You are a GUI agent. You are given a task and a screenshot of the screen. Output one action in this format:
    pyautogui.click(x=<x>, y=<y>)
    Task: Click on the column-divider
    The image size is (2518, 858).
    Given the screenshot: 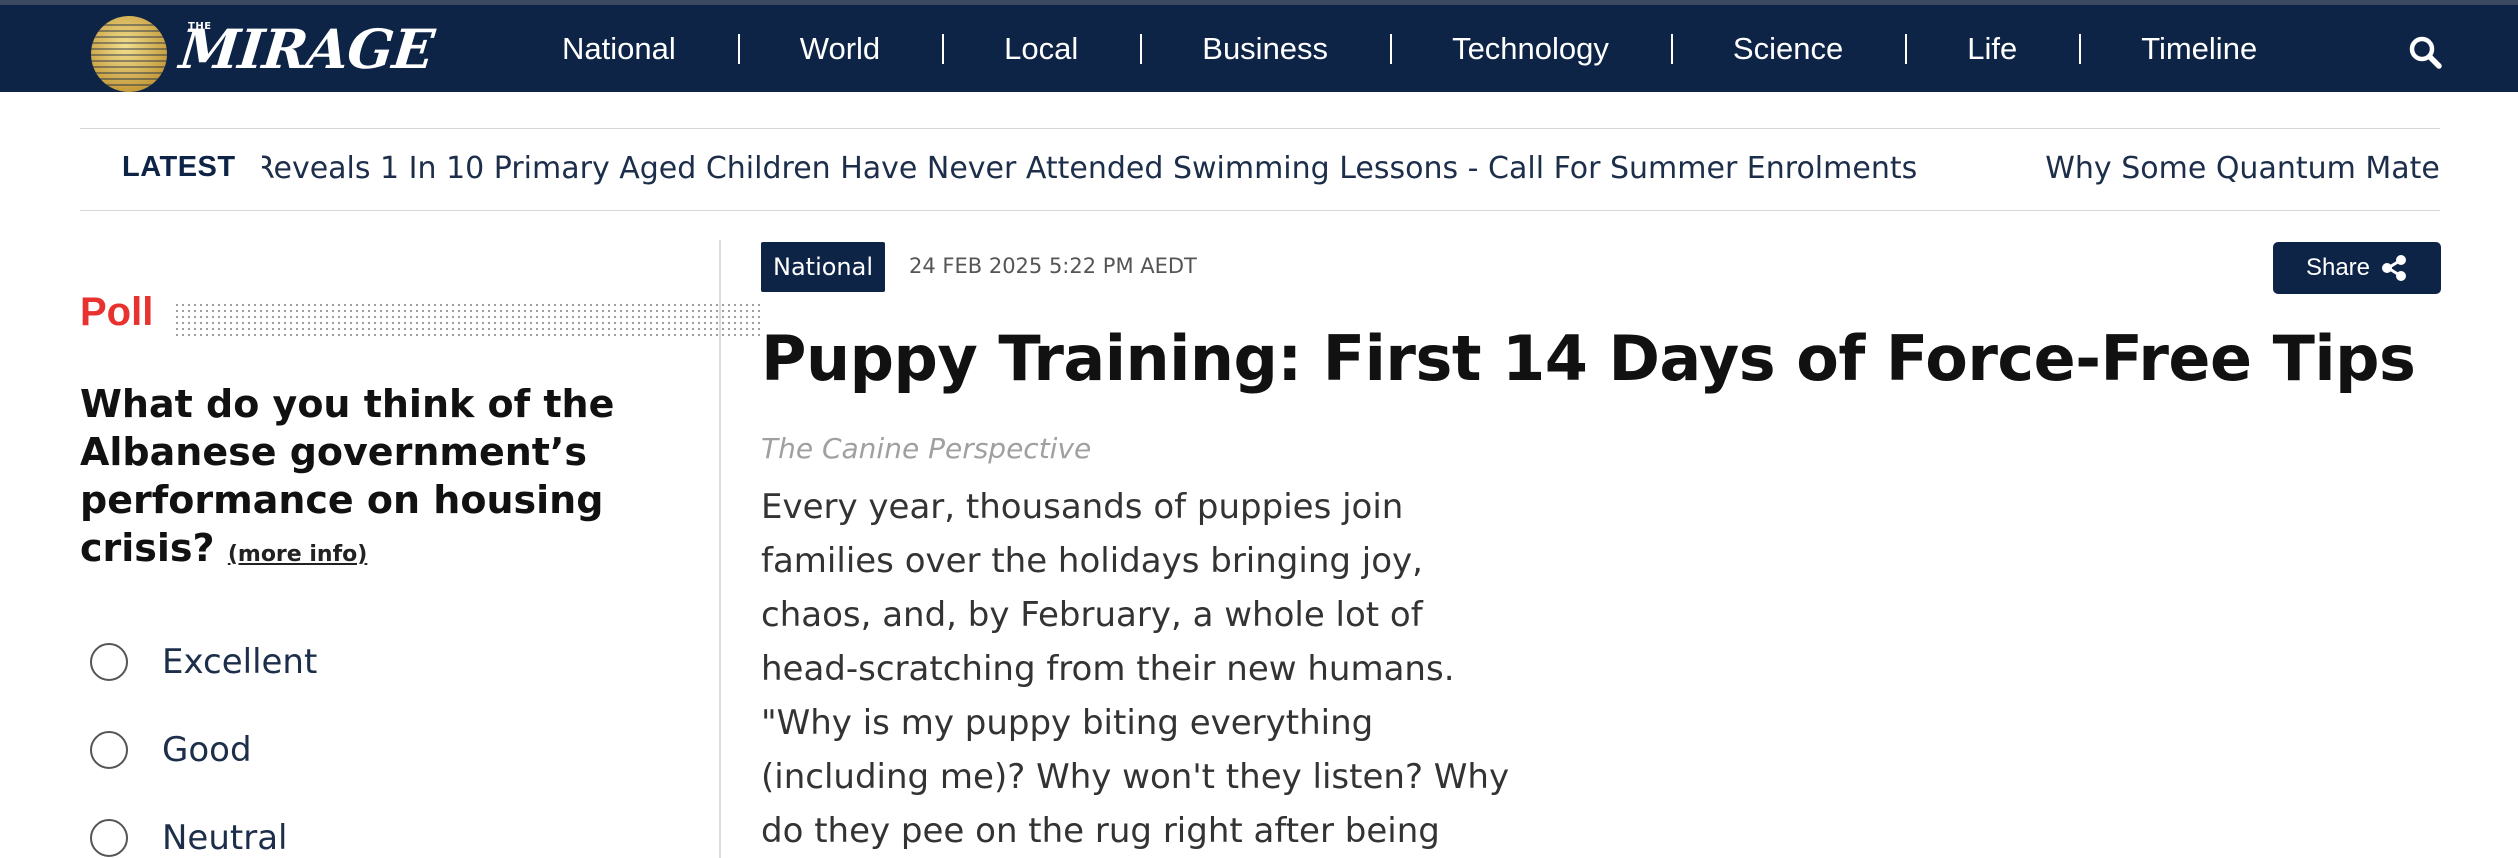 What is the action you would take?
    pyautogui.click(x=720, y=549)
    